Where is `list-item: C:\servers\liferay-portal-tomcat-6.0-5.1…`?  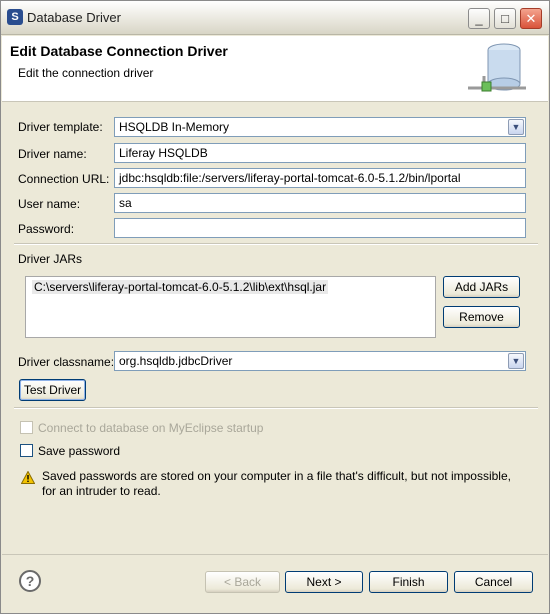
list-item: C:\servers\liferay-portal-tomcat-6.0-5.1… is located at coordinates (180, 287).